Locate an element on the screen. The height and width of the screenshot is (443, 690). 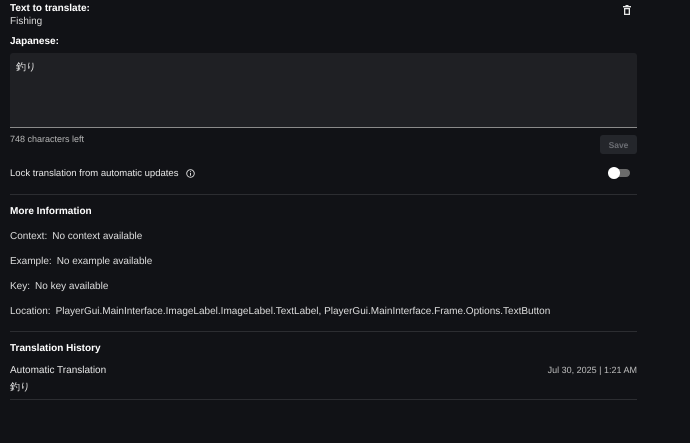
delete-icon is located at coordinates (627, 10).